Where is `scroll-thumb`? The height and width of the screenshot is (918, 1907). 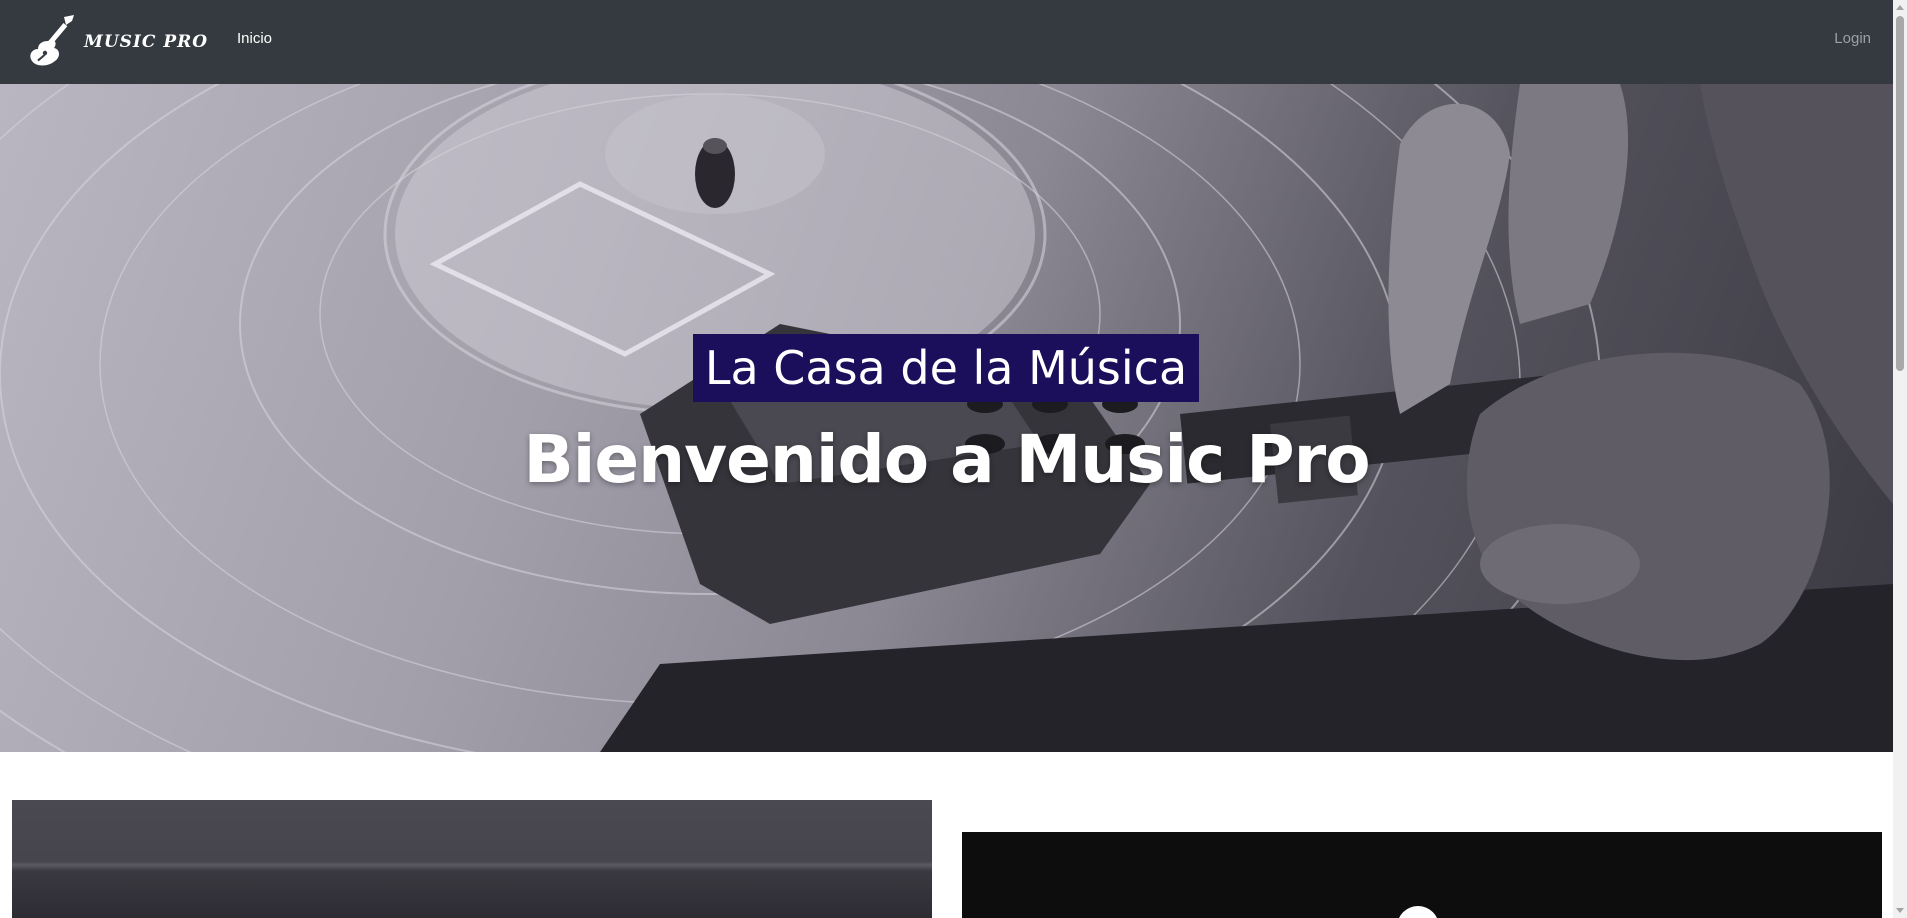 scroll-thumb is located at coordinates (1900, 193).